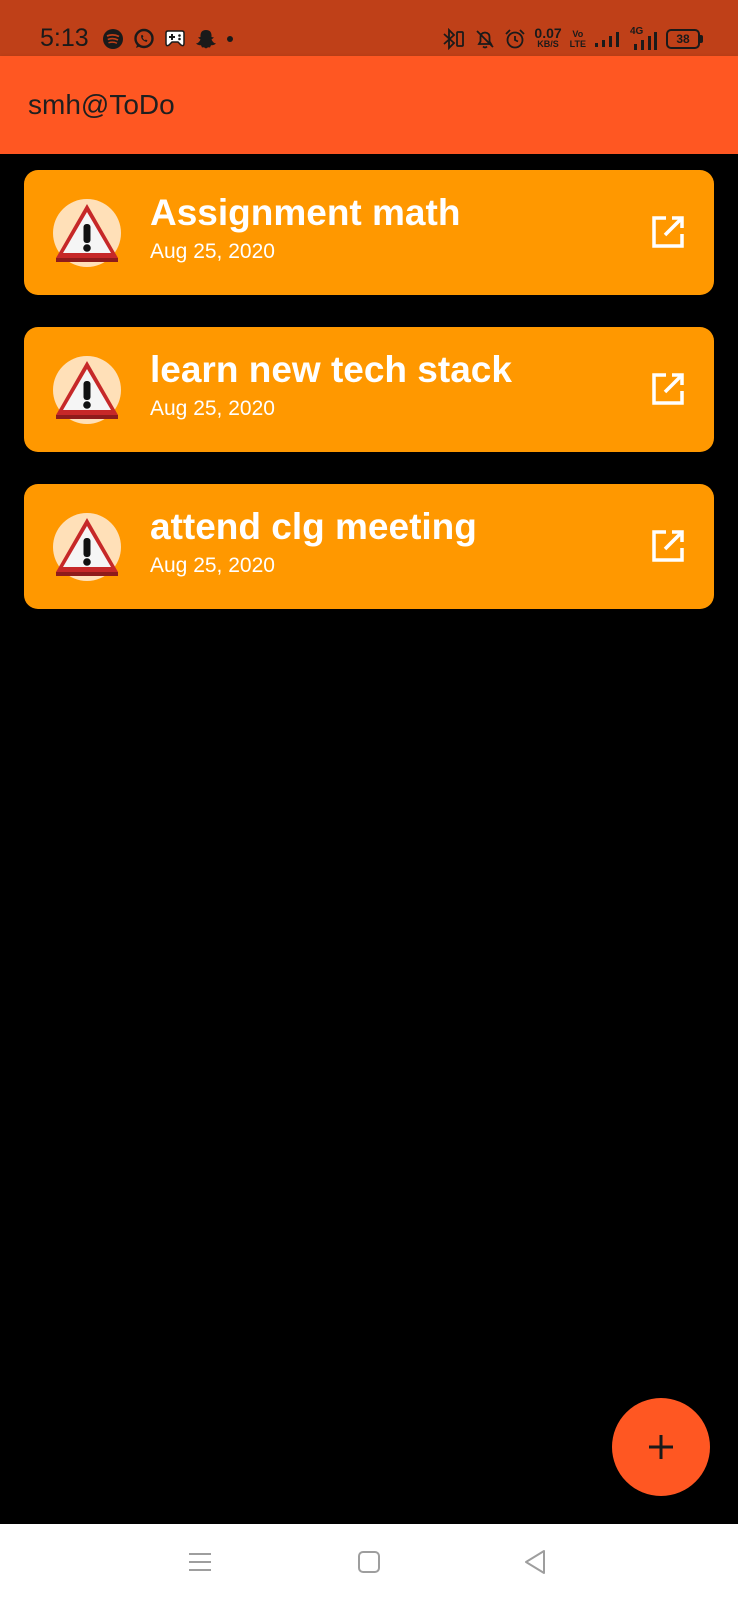  I want to click on status-time: 5:13, so click(64, 38).